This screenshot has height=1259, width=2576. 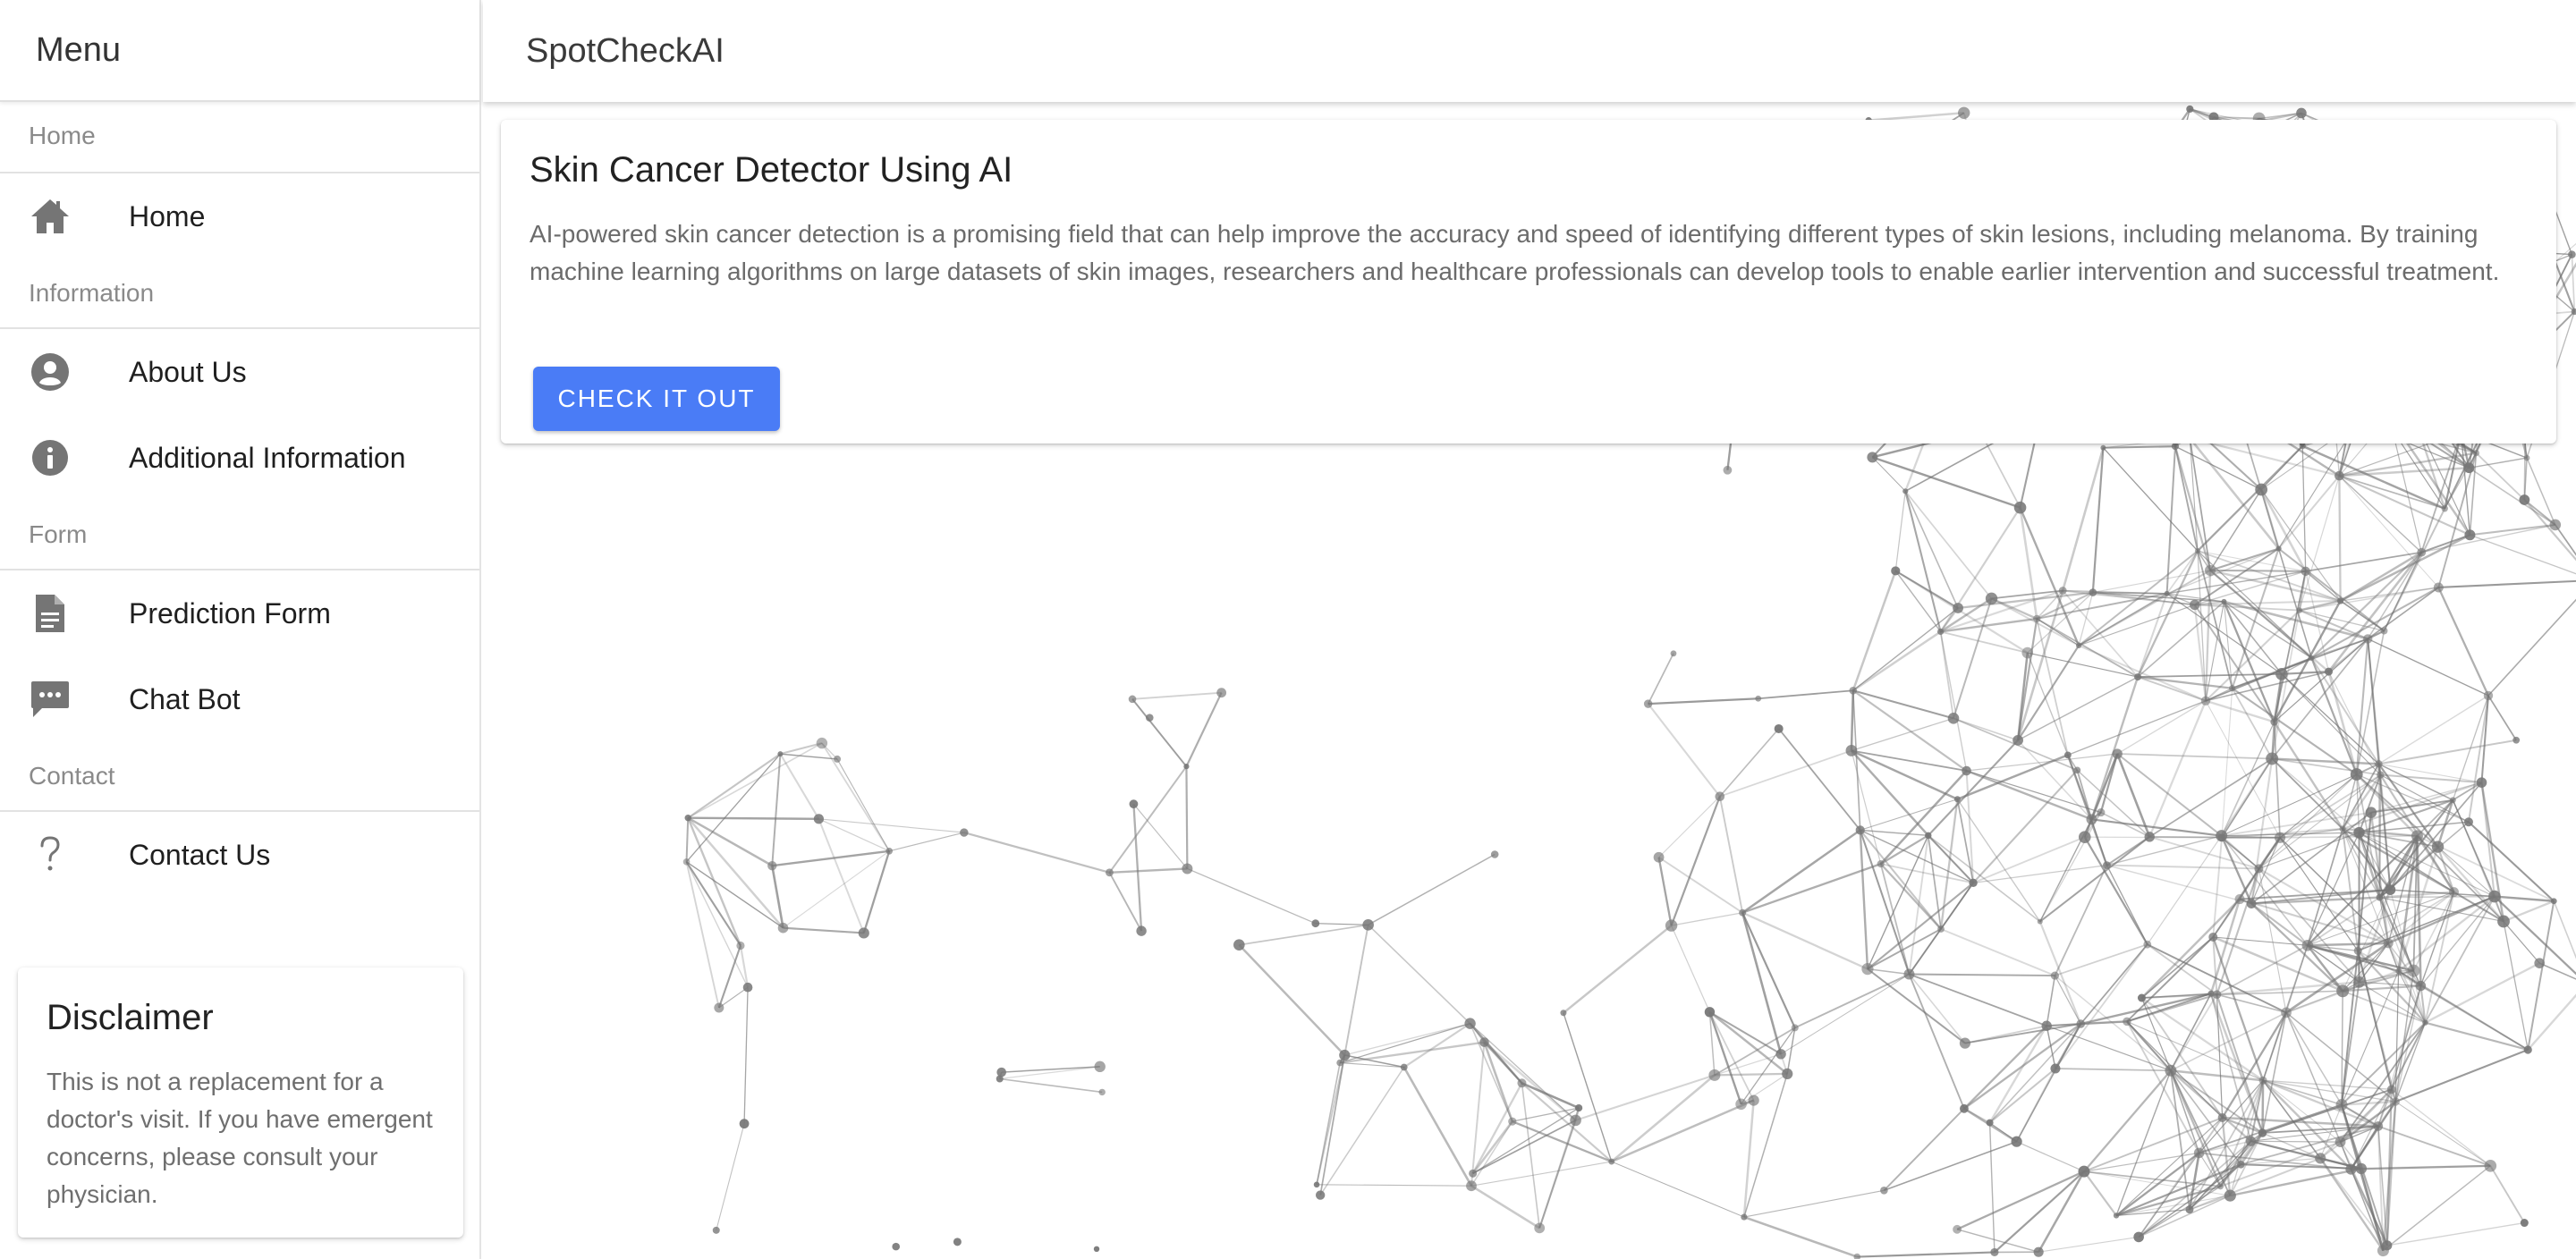 What do you see at coordinates (50, 457) in the screenshot?
I see `info-icon` at bounding box center [50, 457].